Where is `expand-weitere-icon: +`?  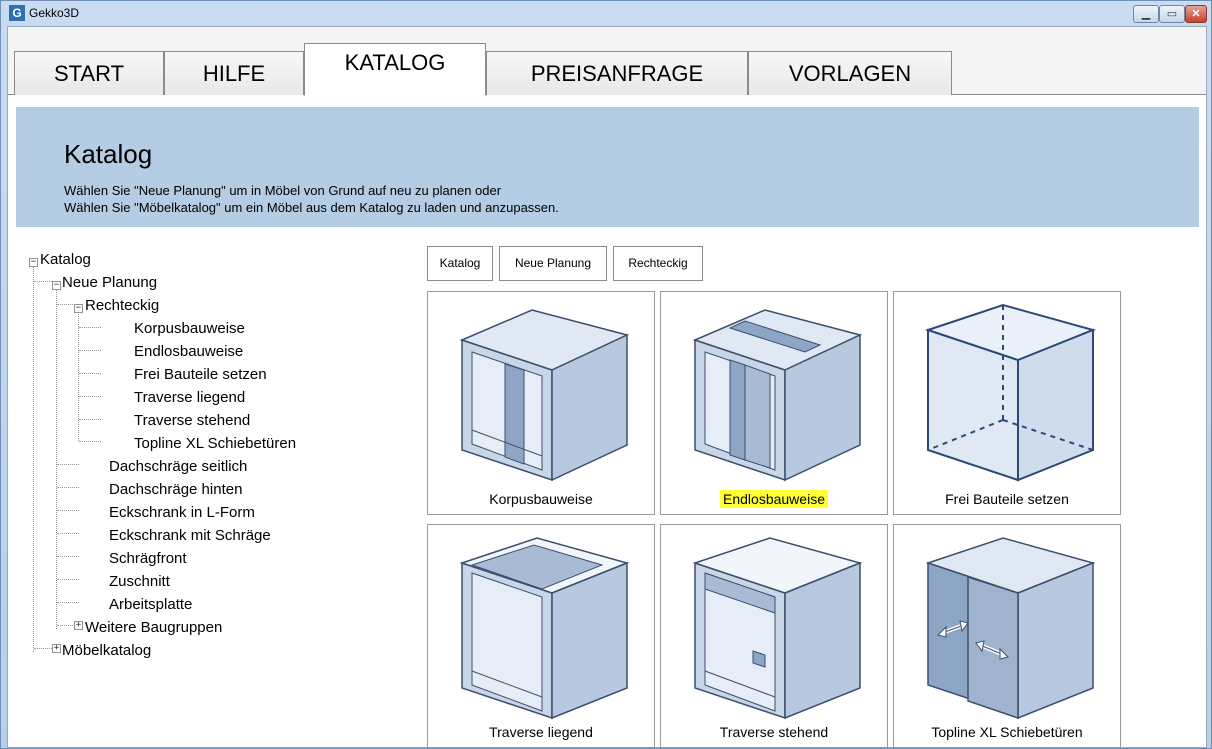 expand-weitere-icon: + is located at coordinates (78, 625).